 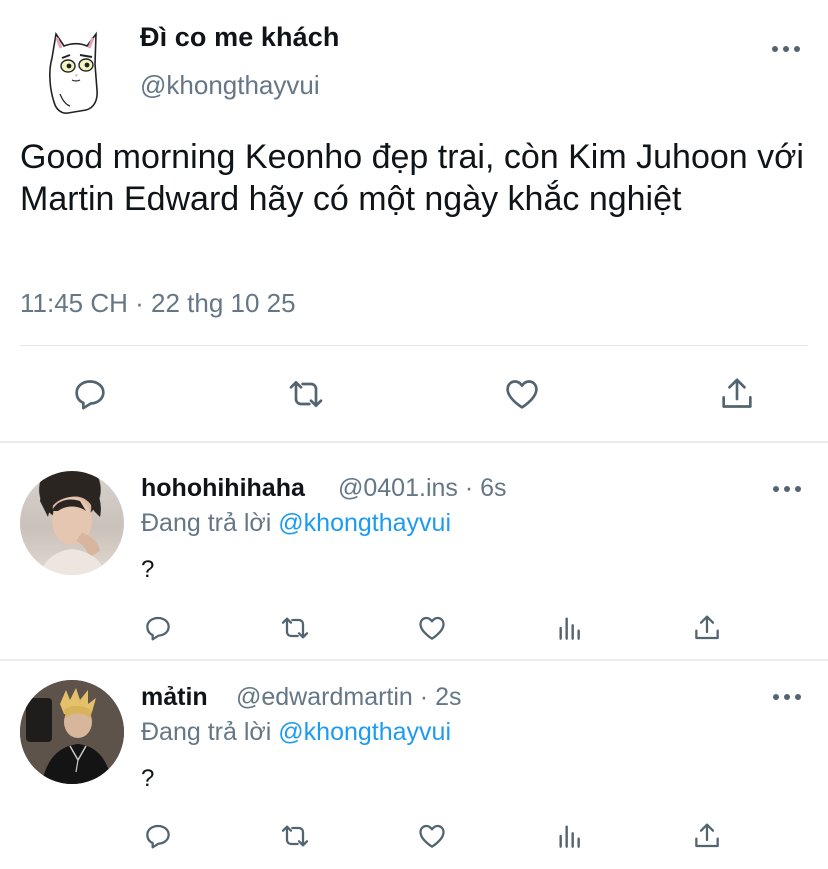 I want to click on cat-sticker-icon, so click(x=73, y=72).